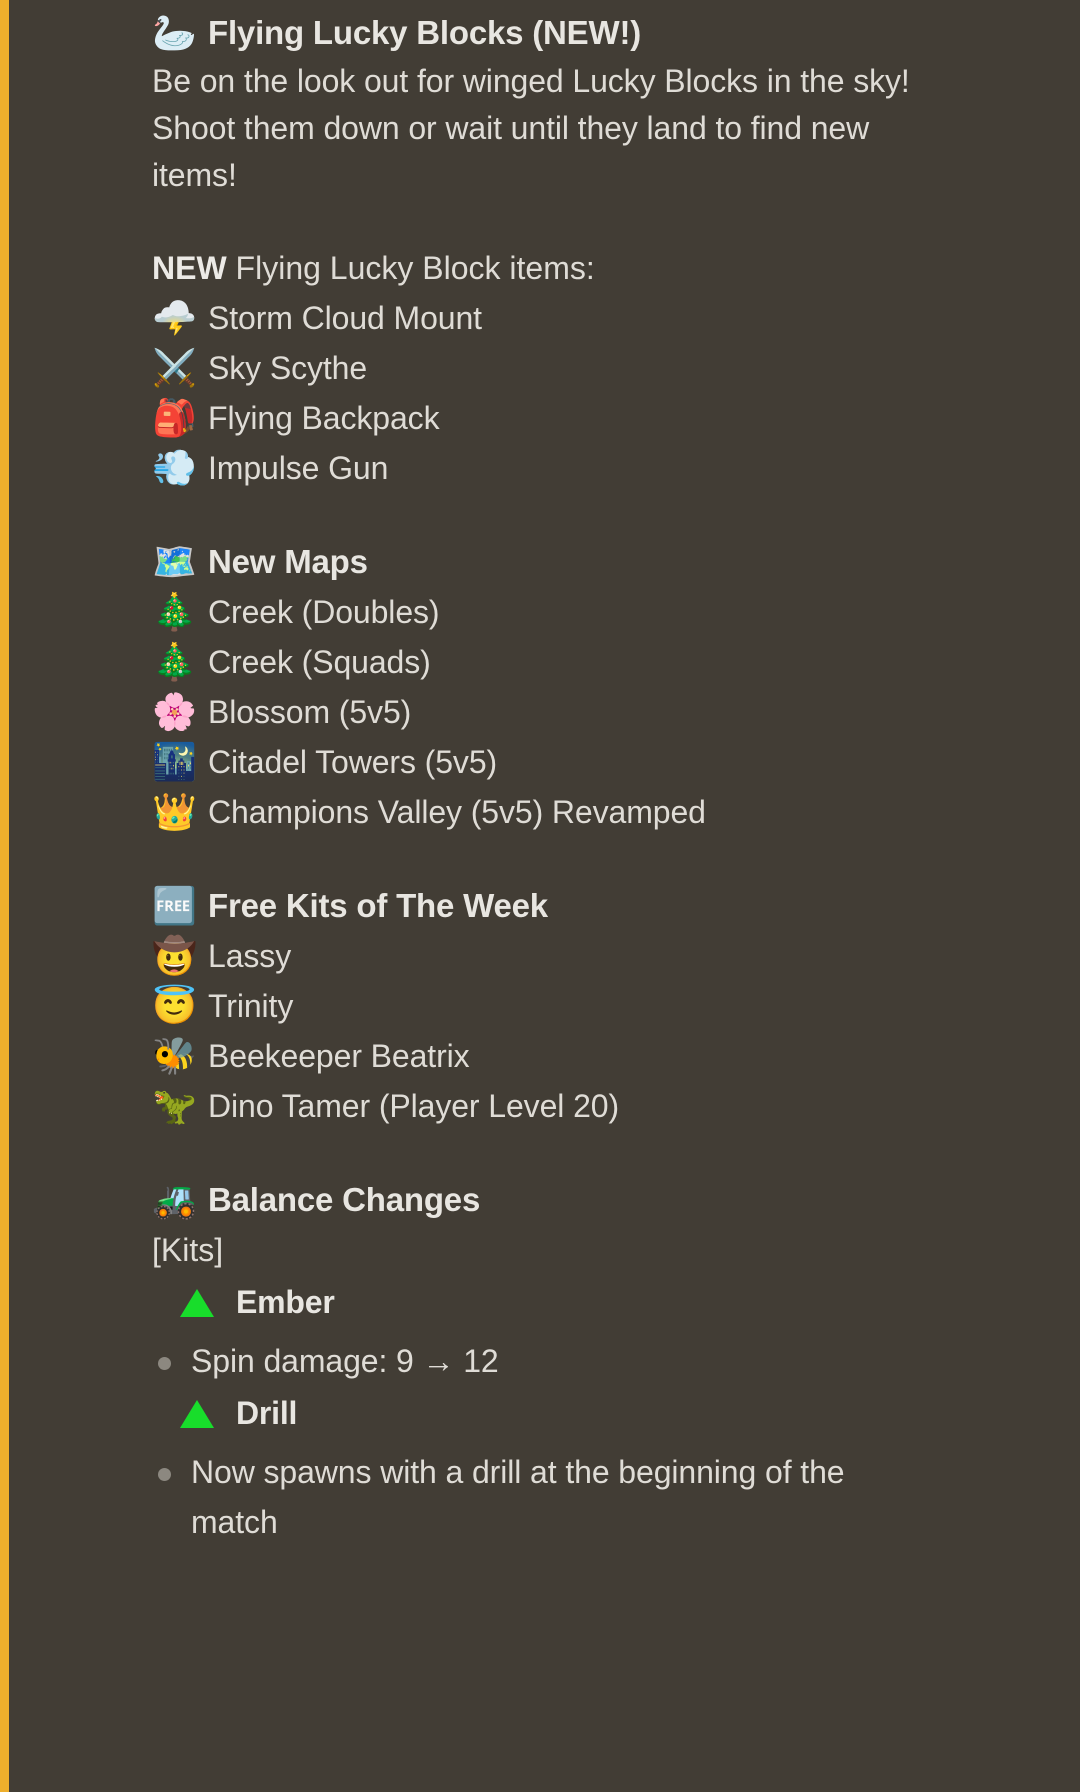  Describe the element at coordinates (288, 368) in the screenshot. I see `list-item-label: Sky Scythe` at that location.